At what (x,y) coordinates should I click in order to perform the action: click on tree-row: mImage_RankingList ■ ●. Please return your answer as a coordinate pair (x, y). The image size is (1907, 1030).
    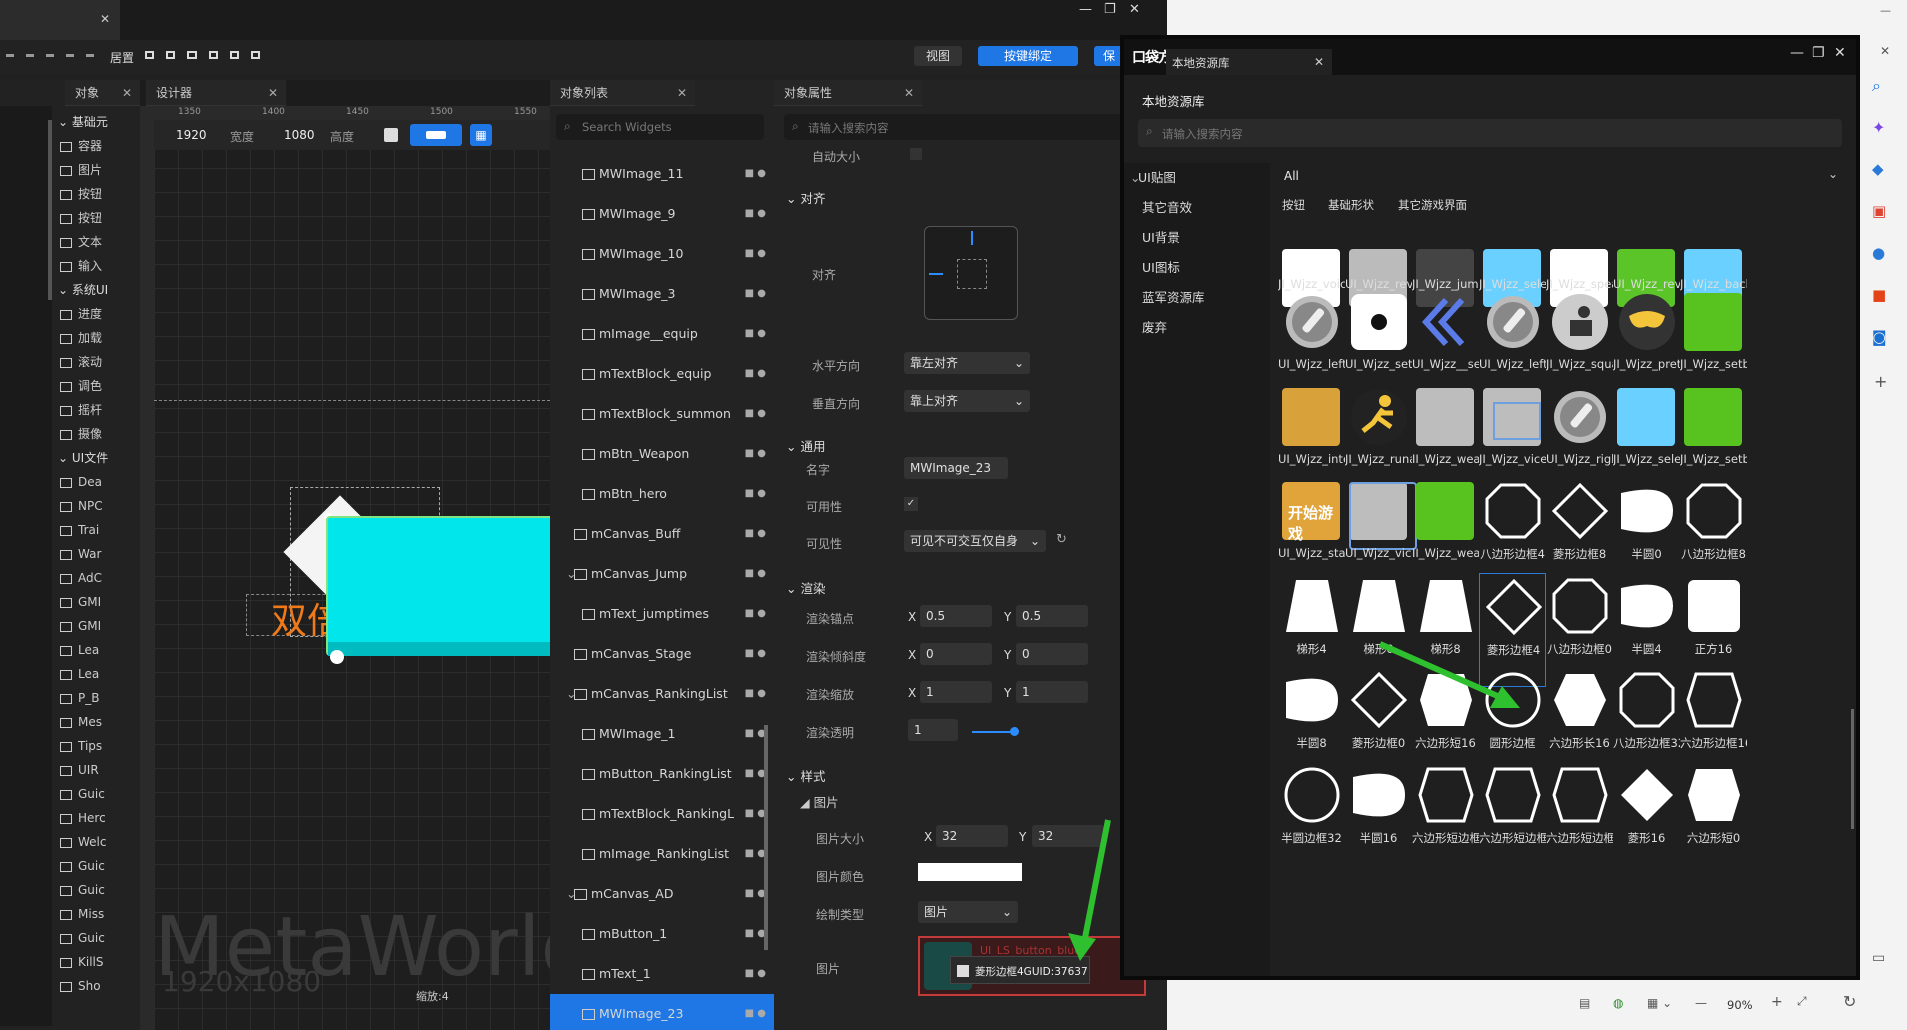
    Looking at the image, I should click on (662, 854).